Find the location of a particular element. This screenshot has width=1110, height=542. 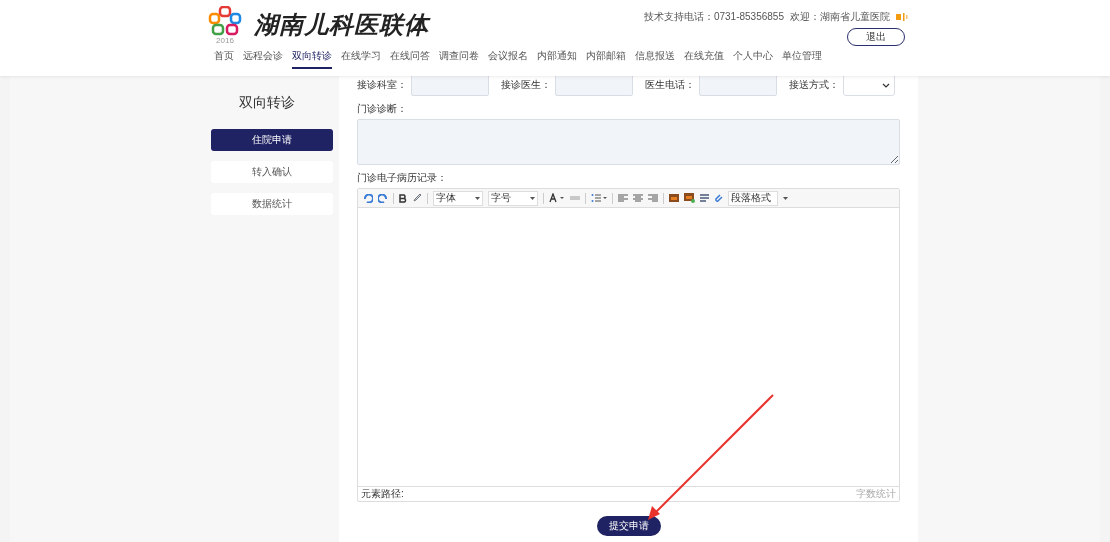

paperclip-icon is located at coordinates (718, 198).